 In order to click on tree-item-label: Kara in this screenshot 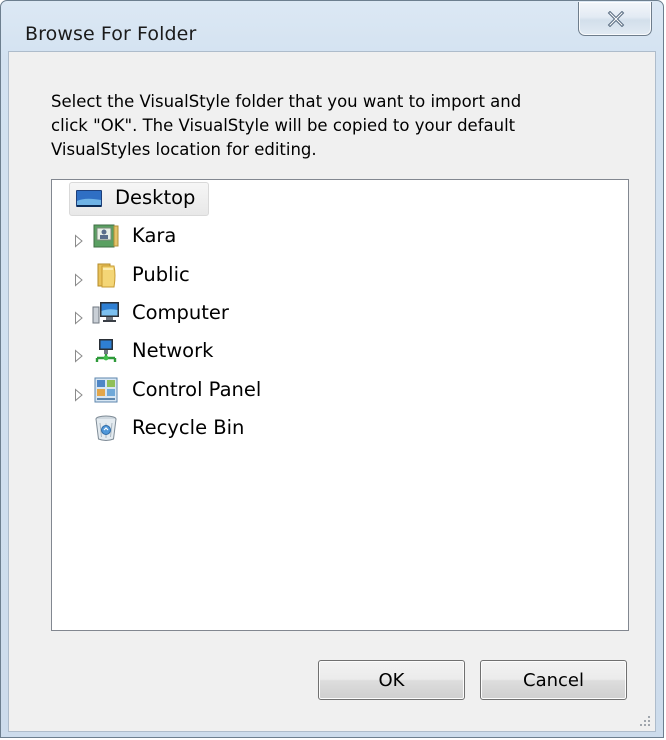, I will do `click(154, 235)`.